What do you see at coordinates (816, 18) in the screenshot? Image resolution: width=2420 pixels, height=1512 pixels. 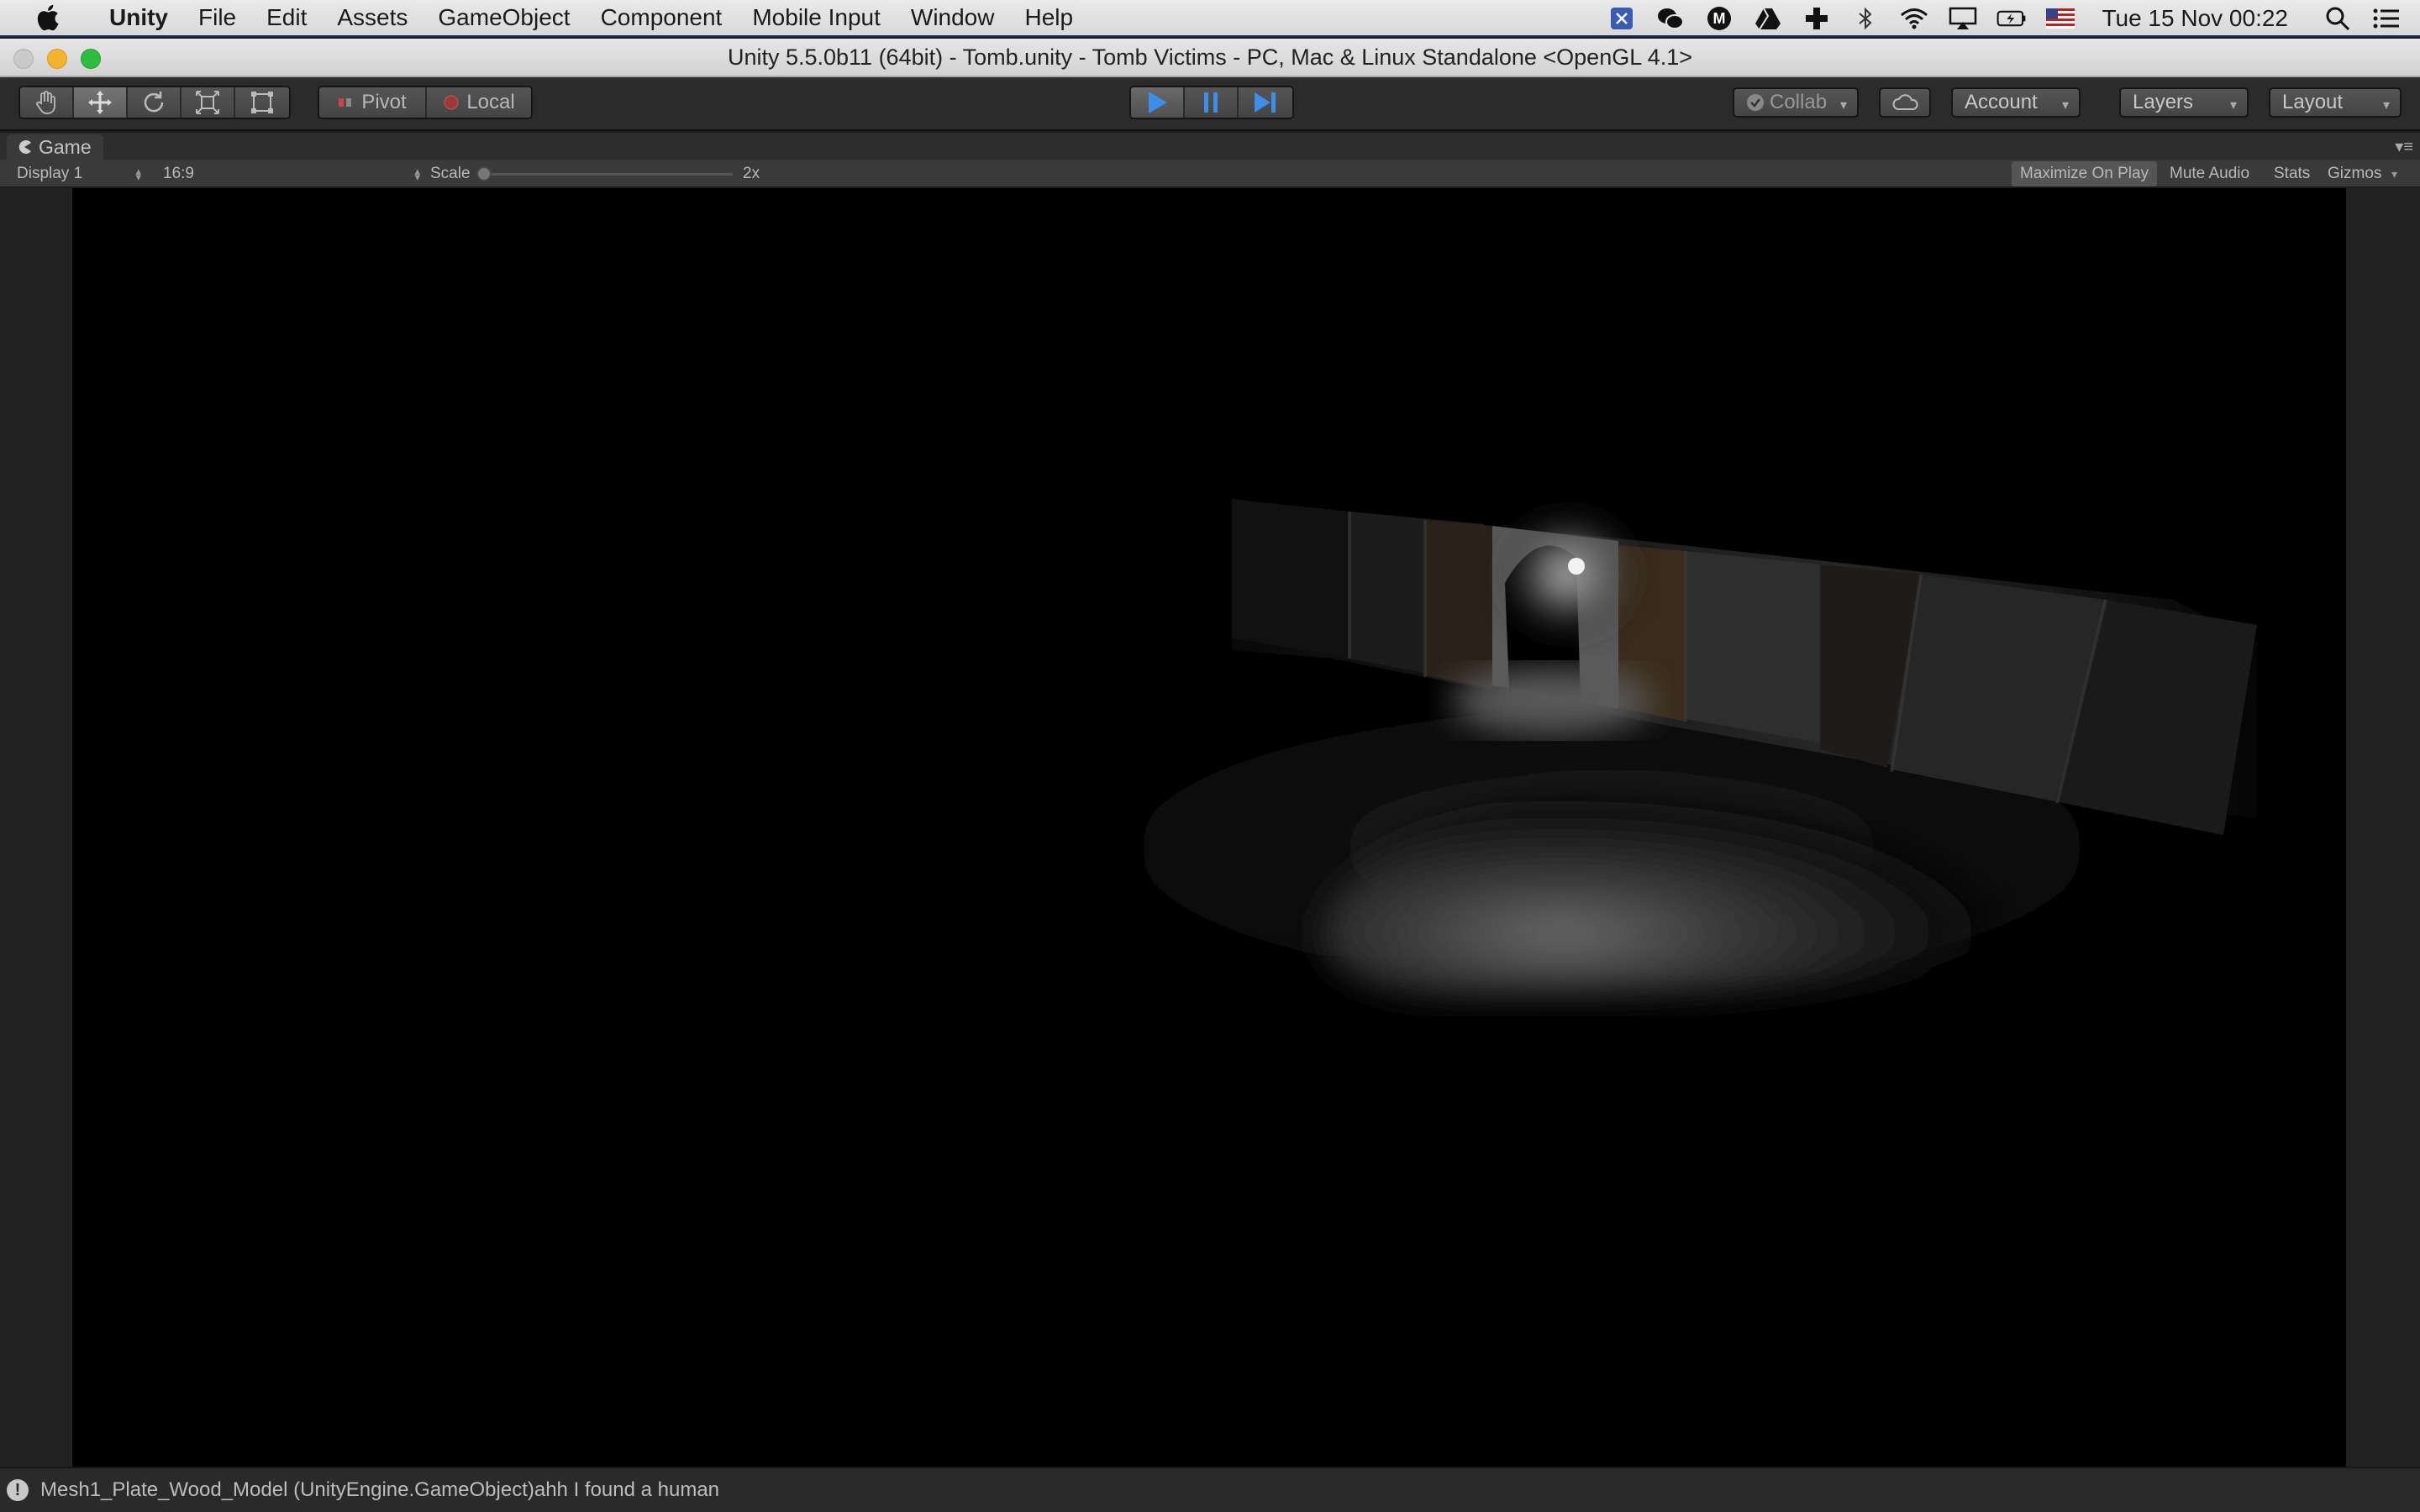 I see `menu-mobile-input: Mobile Input` at bounding box center [816, 18].